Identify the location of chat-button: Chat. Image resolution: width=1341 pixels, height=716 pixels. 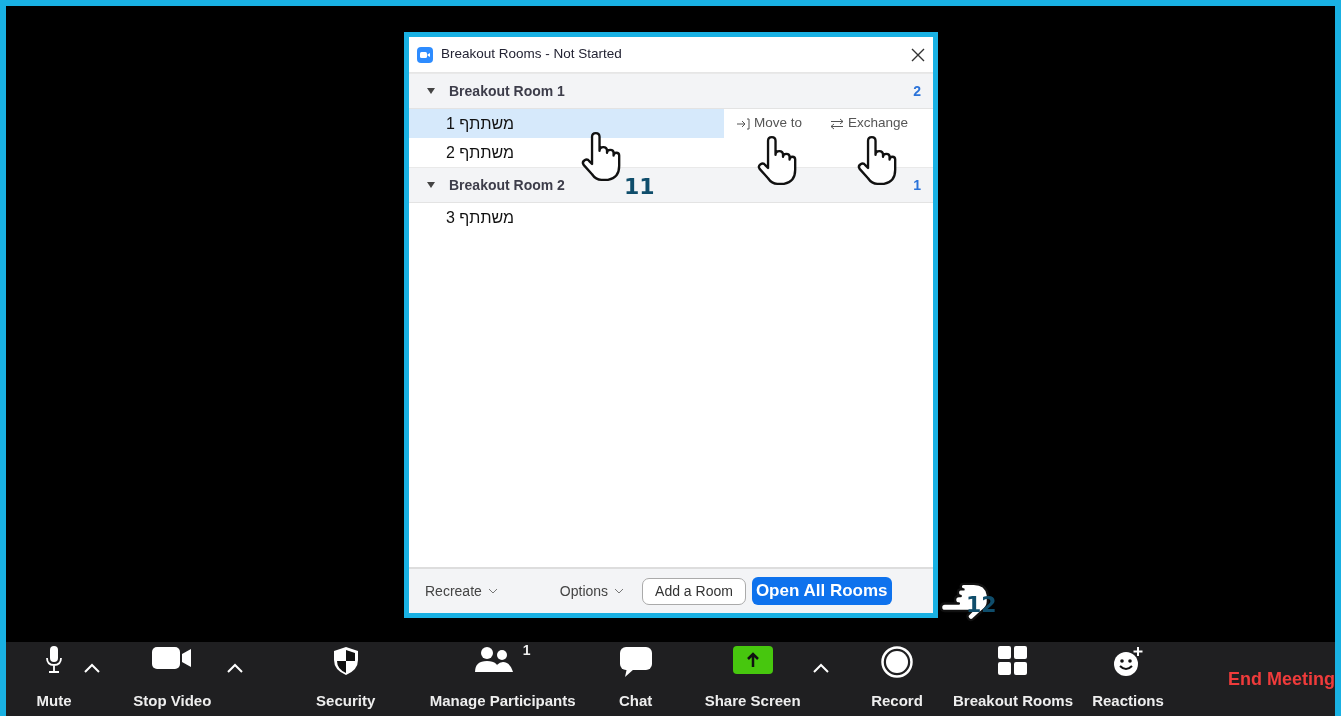
(635, 679).